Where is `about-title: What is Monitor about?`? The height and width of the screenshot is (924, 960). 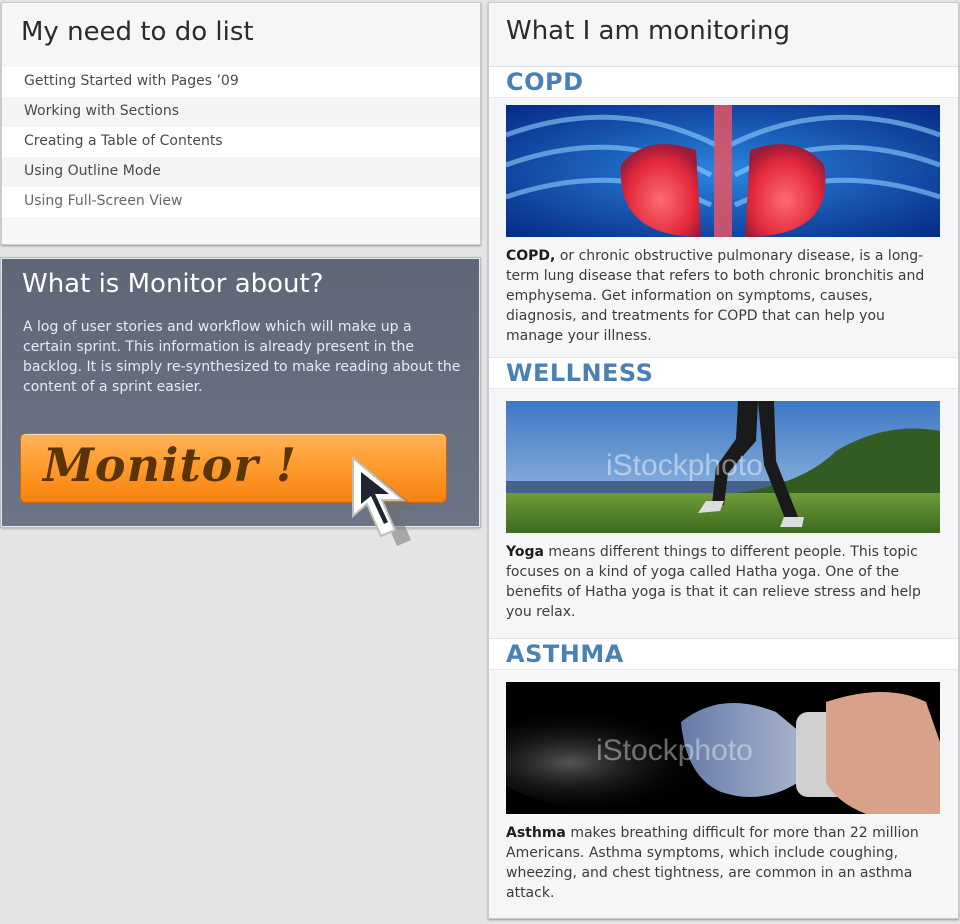 about-title: What is Monitor about? is located at coordinates (173, 284).